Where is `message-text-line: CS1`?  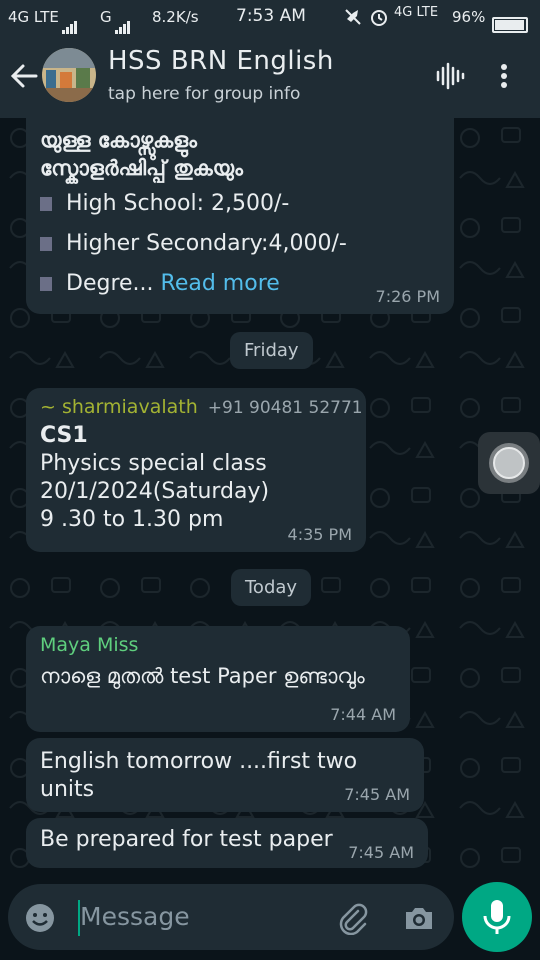
message-text-line: CS1 is located at coordinates (64, 435).